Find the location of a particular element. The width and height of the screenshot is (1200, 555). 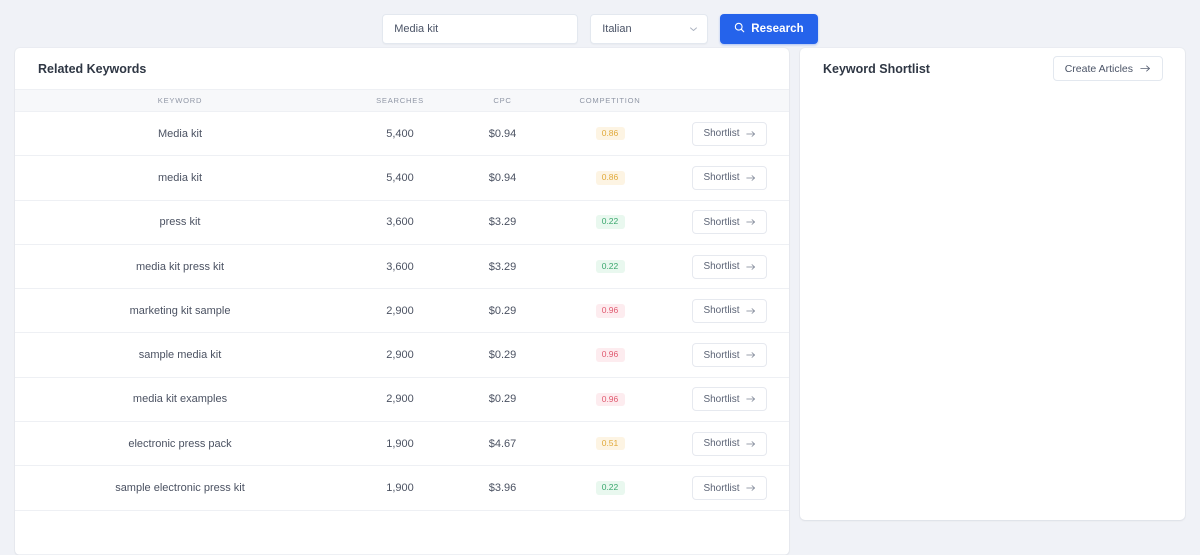

cell-cpc: $0.29 is located at coordinates (502, 355).